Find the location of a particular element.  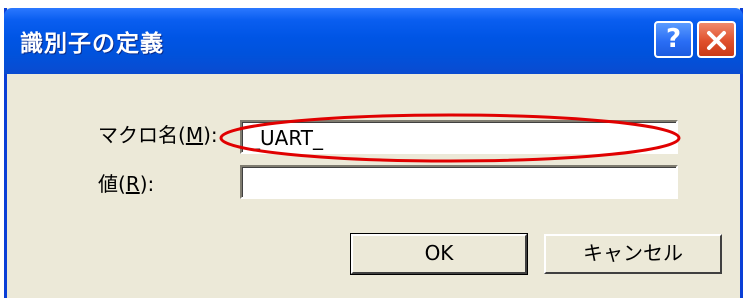

close-button is located at coordinates (716, 39).